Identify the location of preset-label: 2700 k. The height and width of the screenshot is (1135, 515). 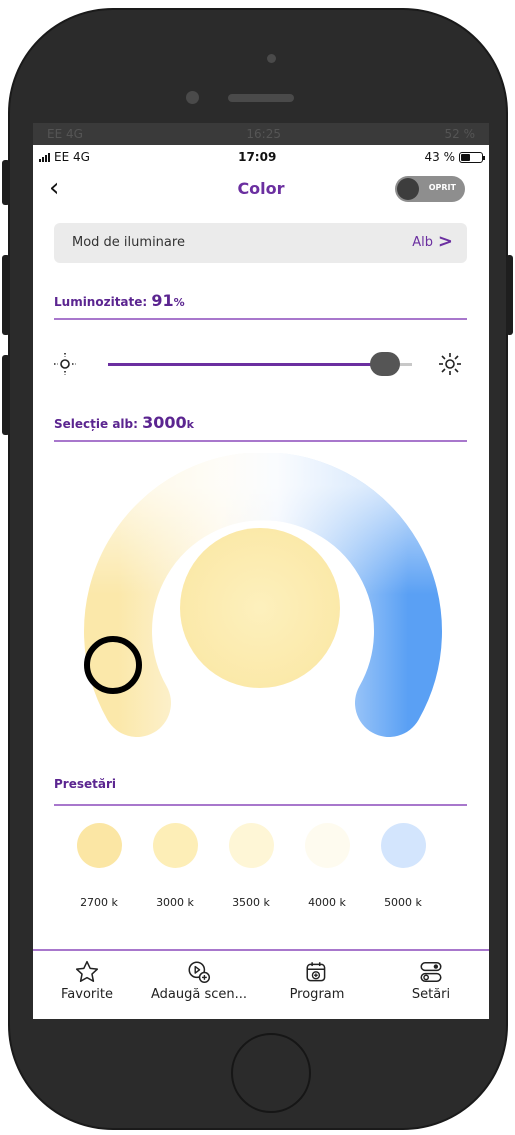
(99, 902).